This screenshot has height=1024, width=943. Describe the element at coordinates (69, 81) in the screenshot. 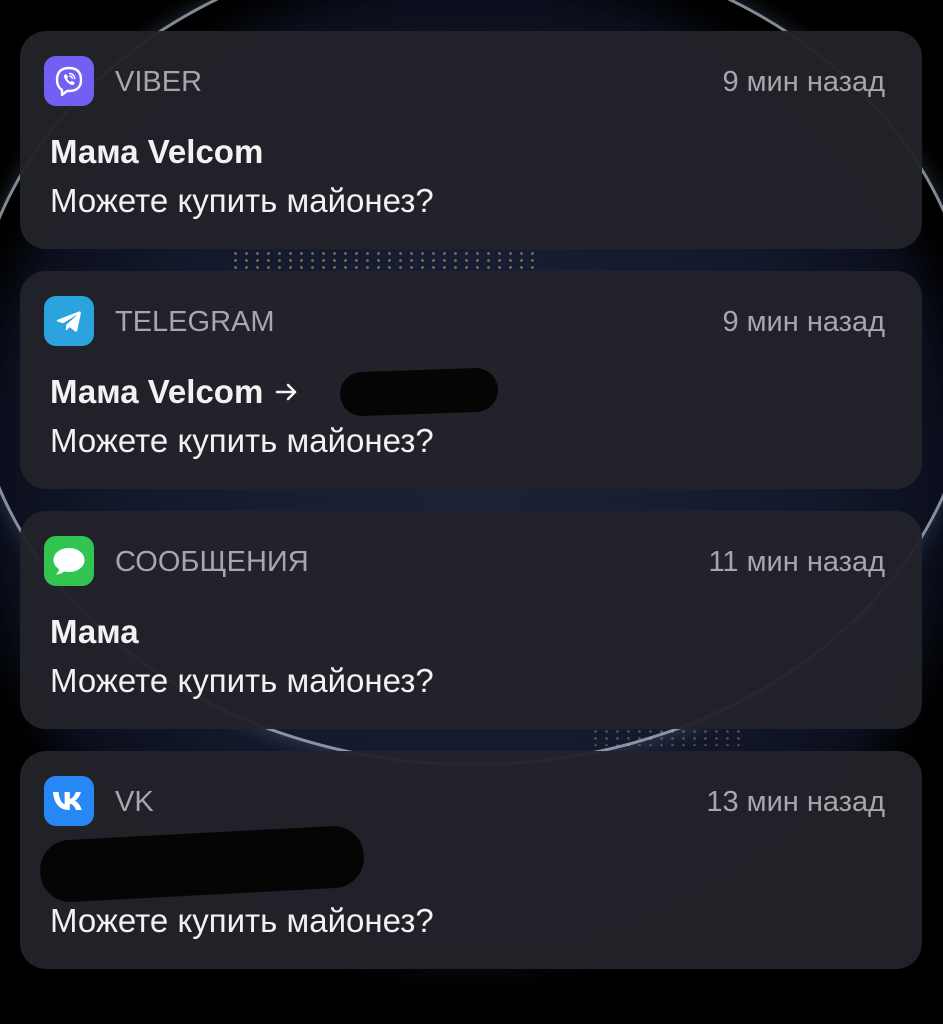

I see `viber-icon` at that location.